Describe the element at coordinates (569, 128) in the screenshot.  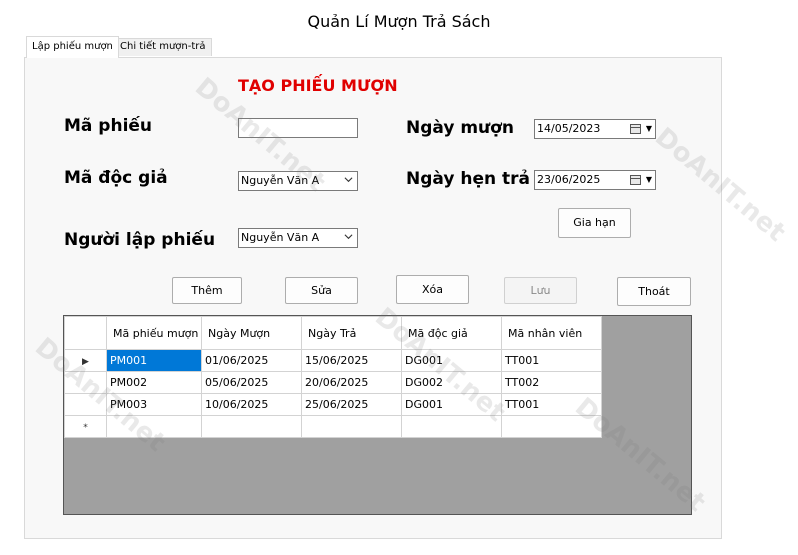
I see `ngay-muon-value: 14/05/2023` at that location.